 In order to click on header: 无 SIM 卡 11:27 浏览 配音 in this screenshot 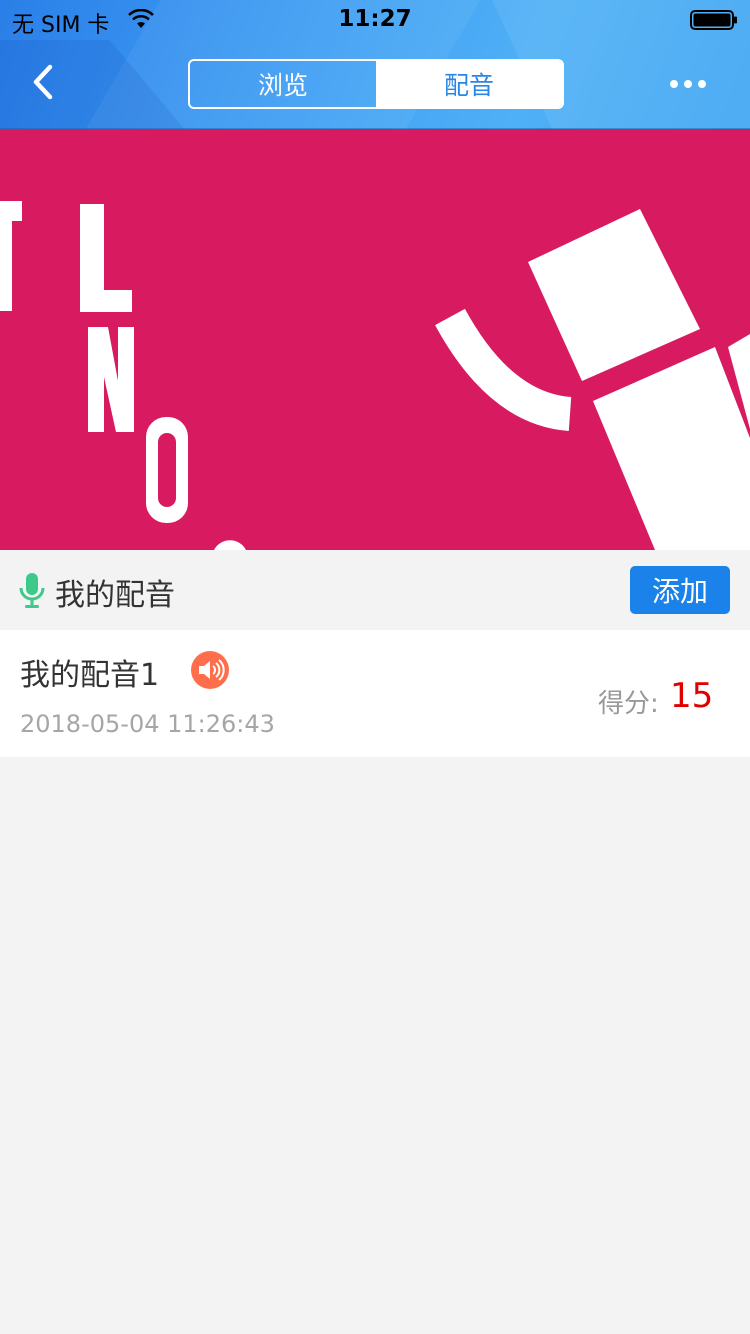, I will do `click(375, 64)`.